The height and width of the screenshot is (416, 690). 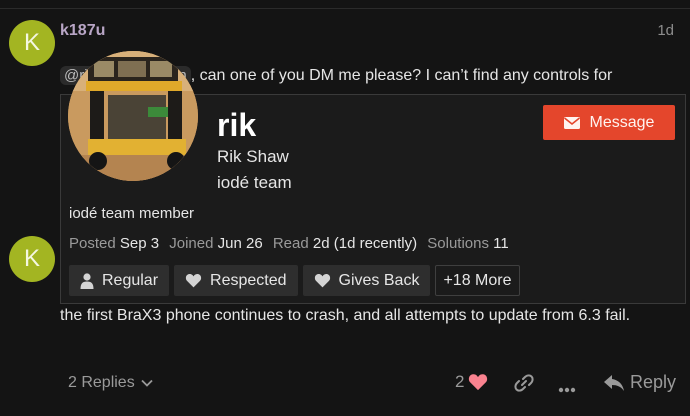 I want to click on badge-gives-back: Gives Back, so click(x=366, y=280).